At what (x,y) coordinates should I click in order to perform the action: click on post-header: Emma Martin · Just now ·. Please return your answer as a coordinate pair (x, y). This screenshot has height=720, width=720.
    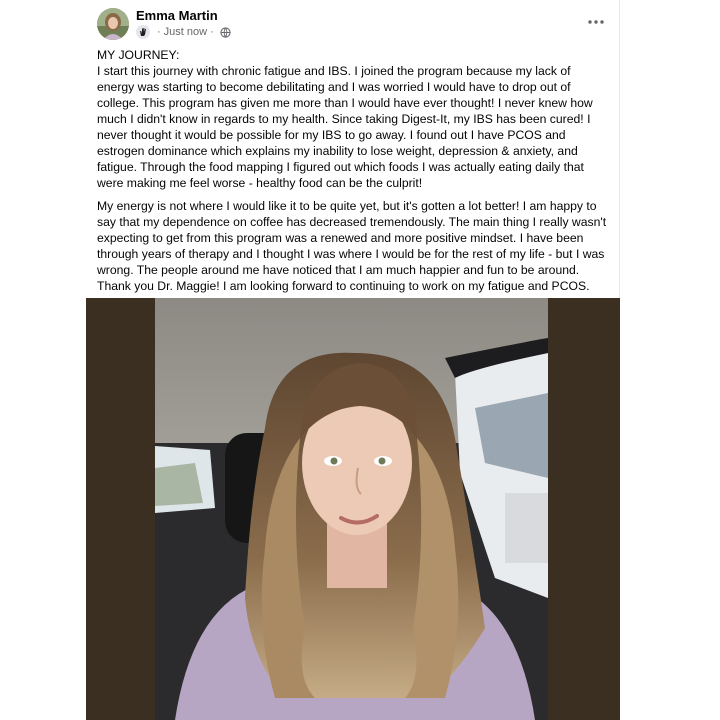
    Looking at the image, I should click on (353, 22).